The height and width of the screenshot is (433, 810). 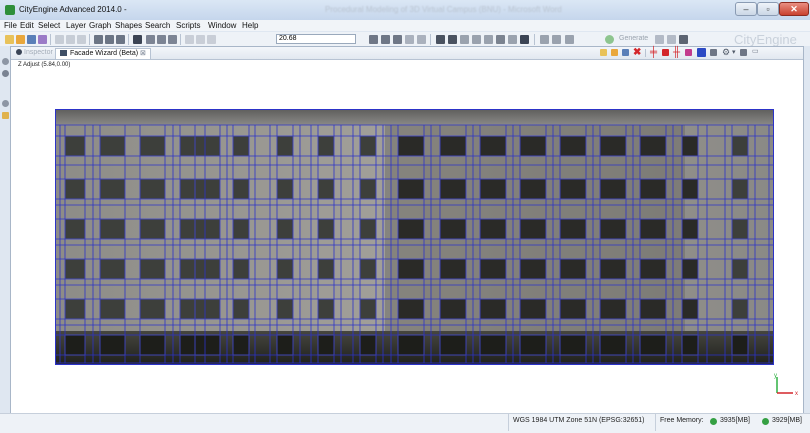 What do you see at coordinates (683, 39) in the screenshot?
I see `delete-model-icon` at bounding box center [683, 39].